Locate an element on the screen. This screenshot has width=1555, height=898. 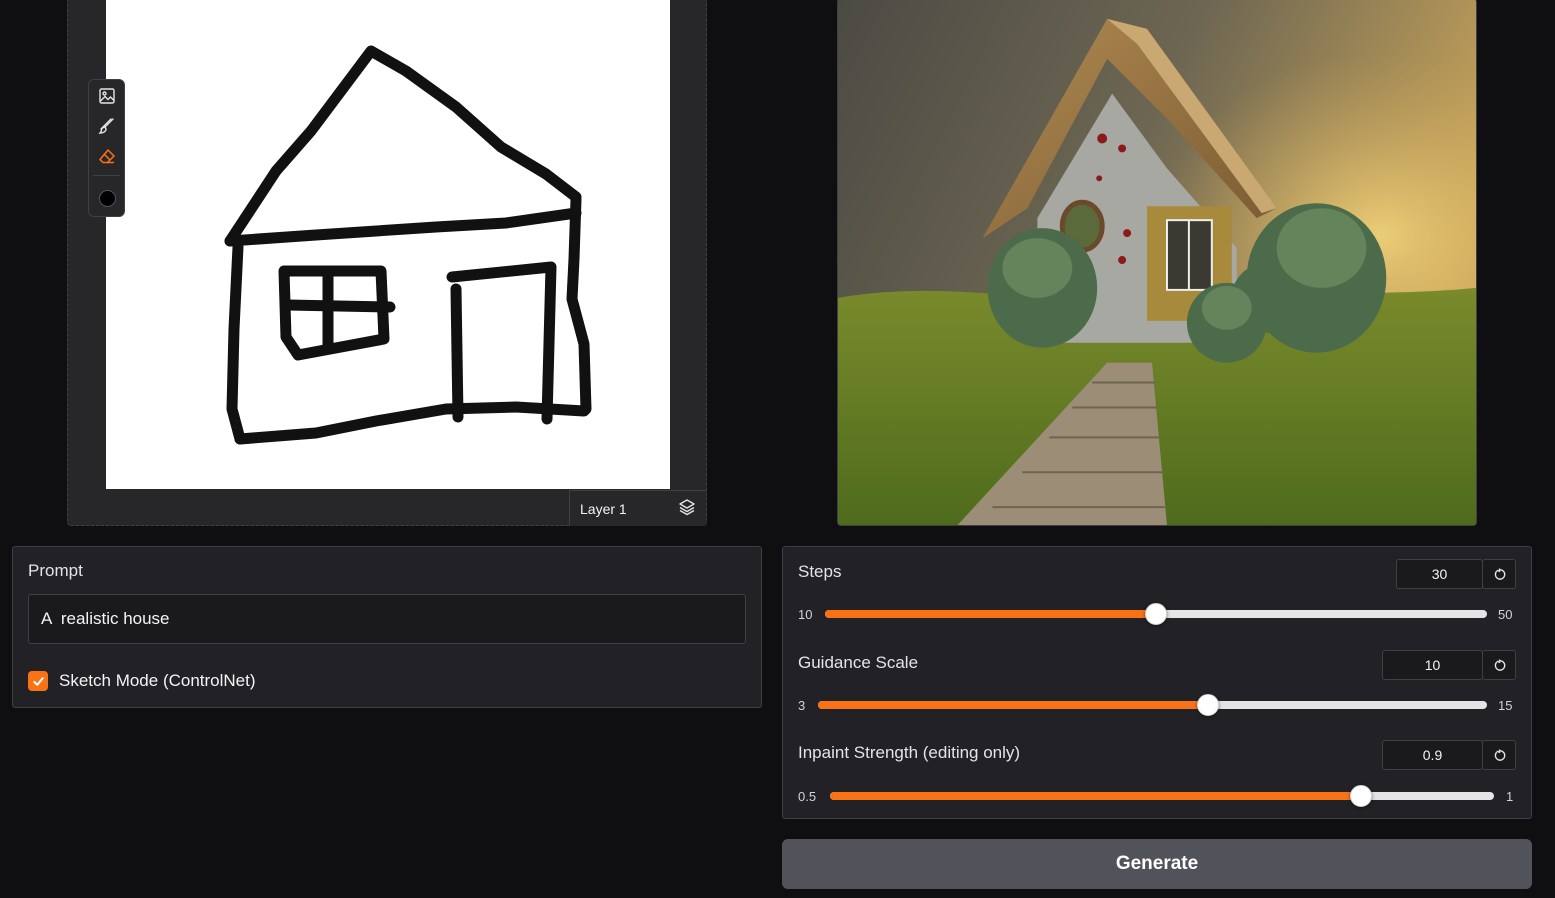
guidance-scale-max: 15 is located at coordinates (1505, 705).